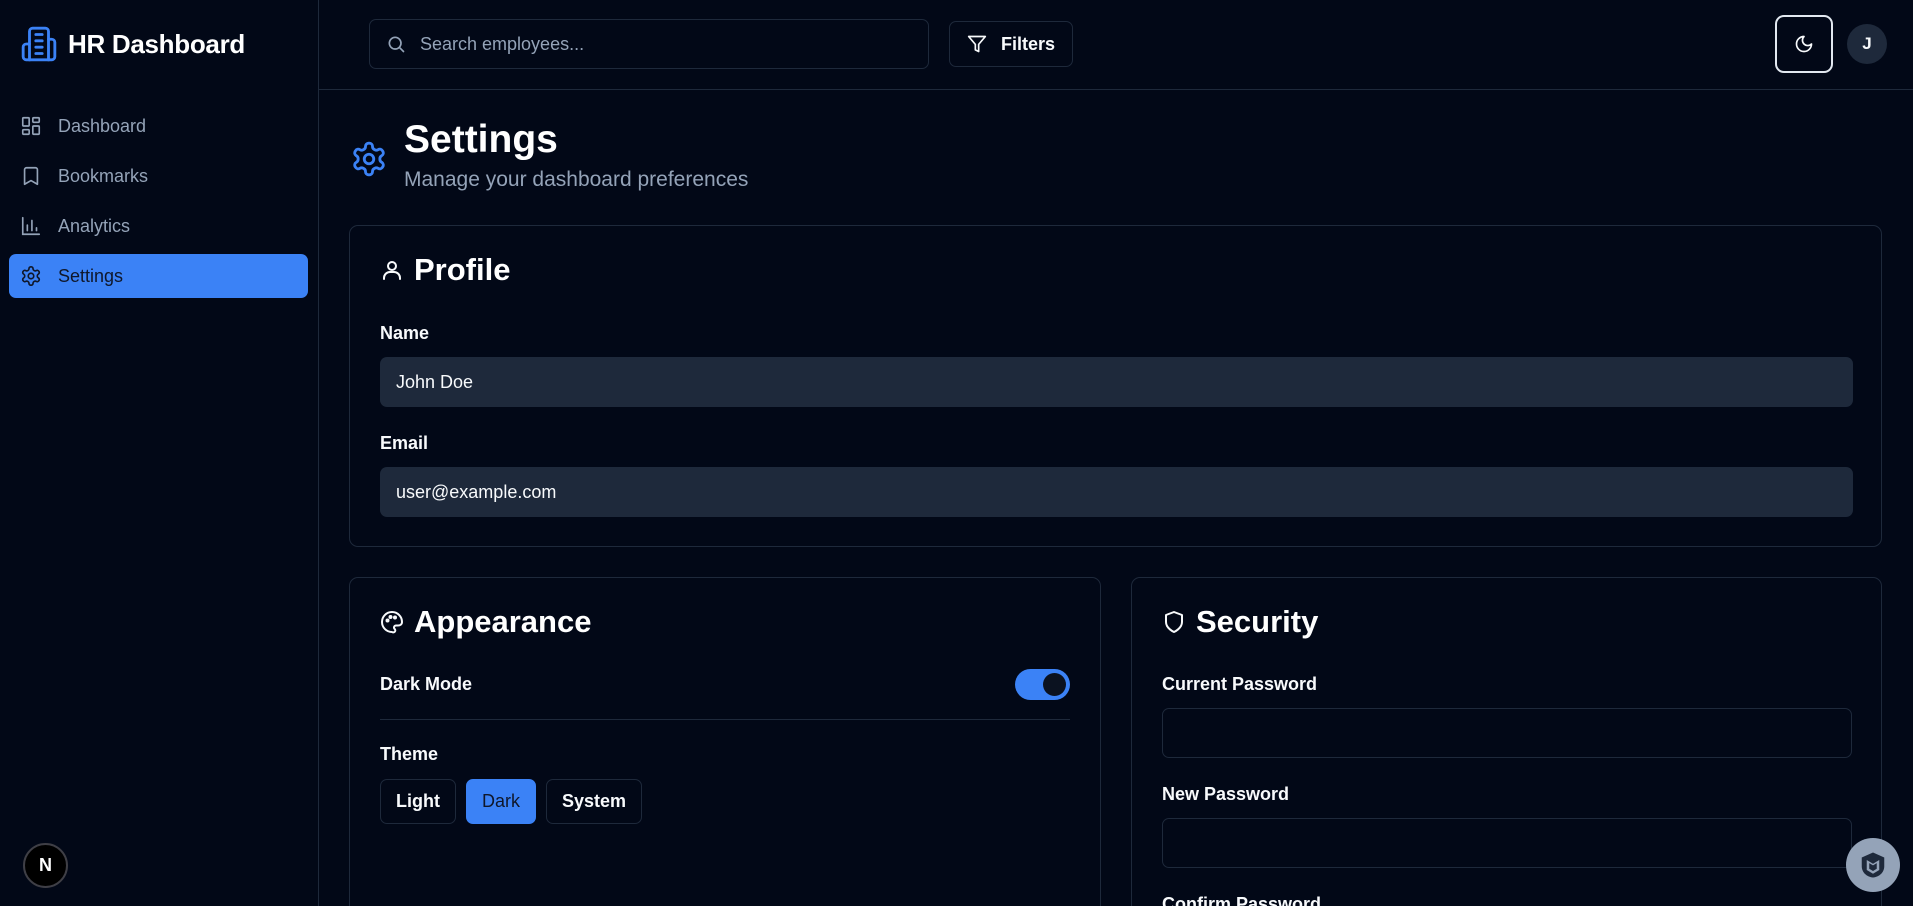 Image resolution: width=1913 pixels, height=906 pixels. Describe the element at coordinates (158, 126) in the screenshot. I see `sidebar-item-dashboard: Dashboard` at that location.